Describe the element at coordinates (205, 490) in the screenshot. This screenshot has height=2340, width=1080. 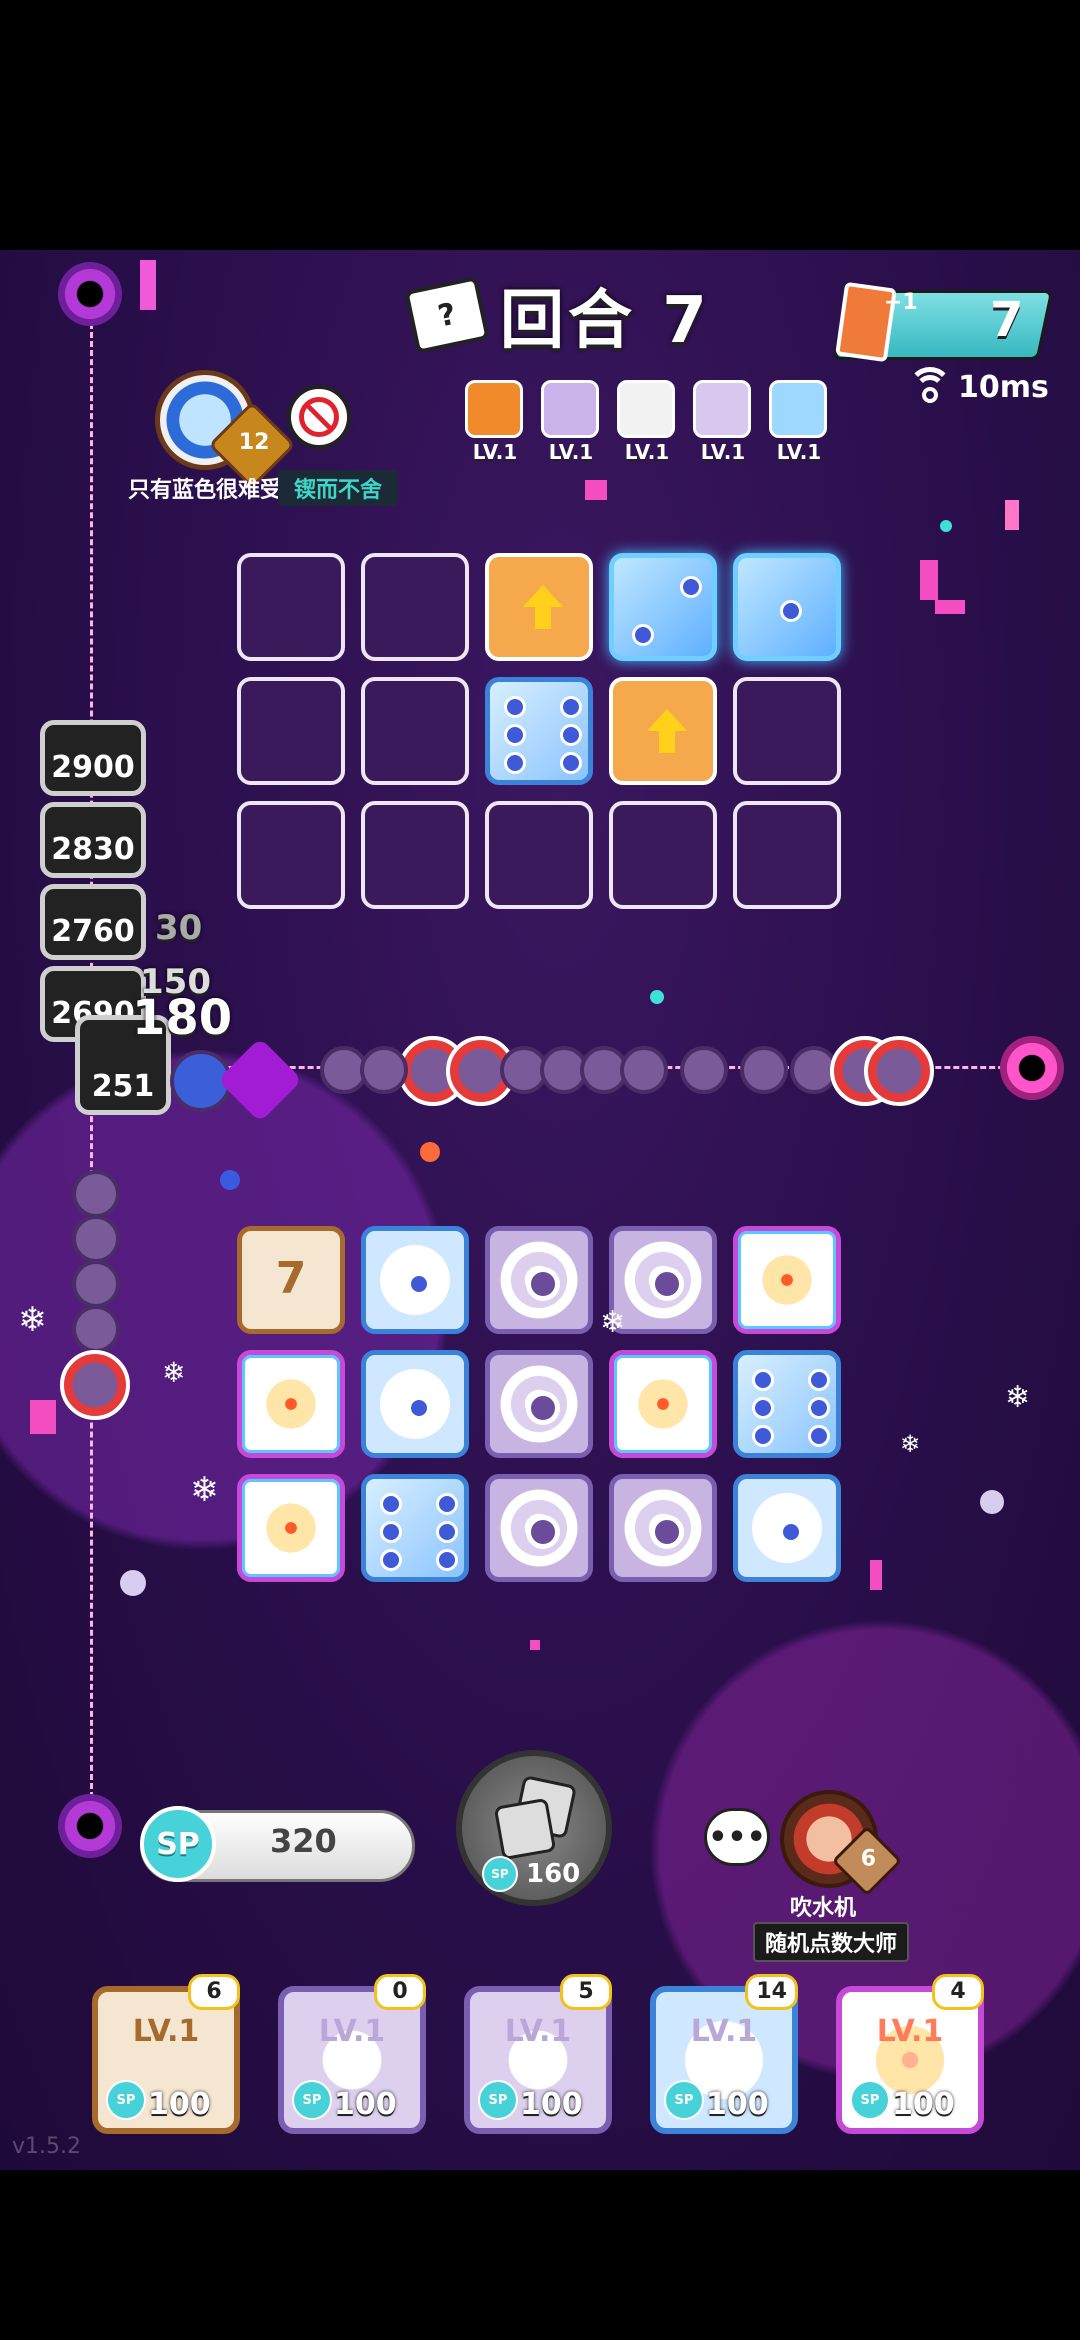
I see `player-name: 只有蓝色很难受` at that location.